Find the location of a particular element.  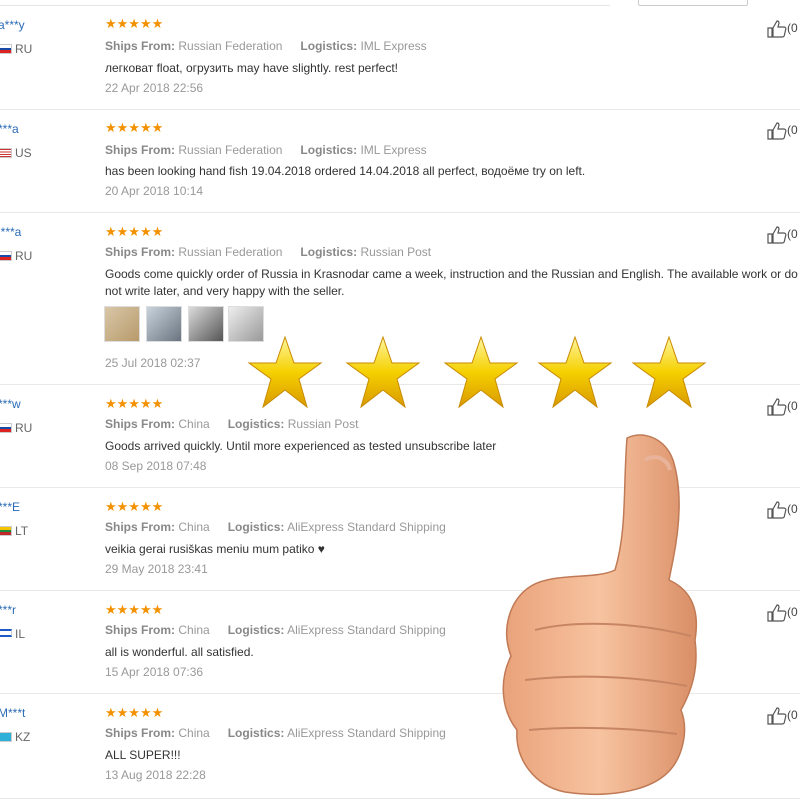

shipping-info: Ships From: China Logistics: Russian Post is located at coordinates (231, 424).